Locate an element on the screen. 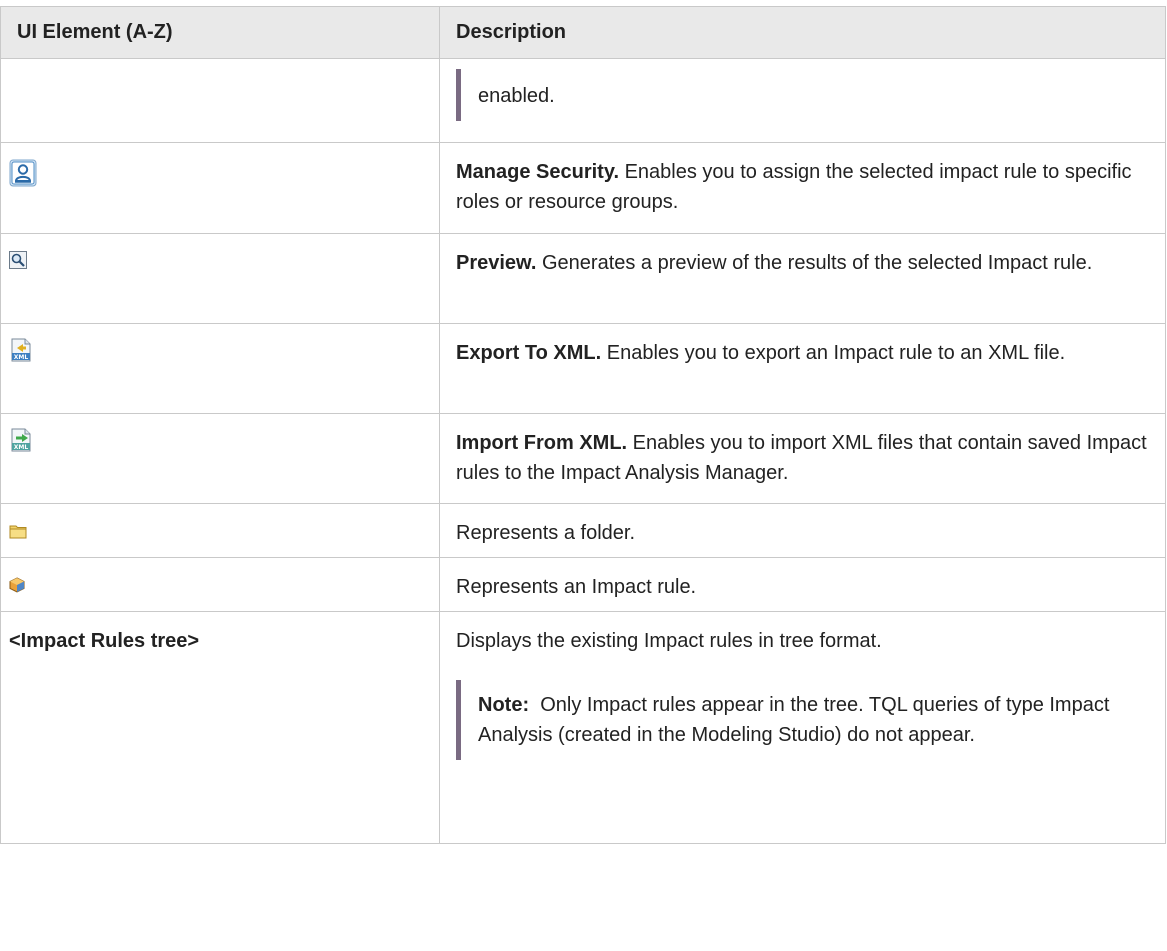 The width and height of the screenshot is (1167, 951). column-header-description: Description is located at coordinates (802, 32).